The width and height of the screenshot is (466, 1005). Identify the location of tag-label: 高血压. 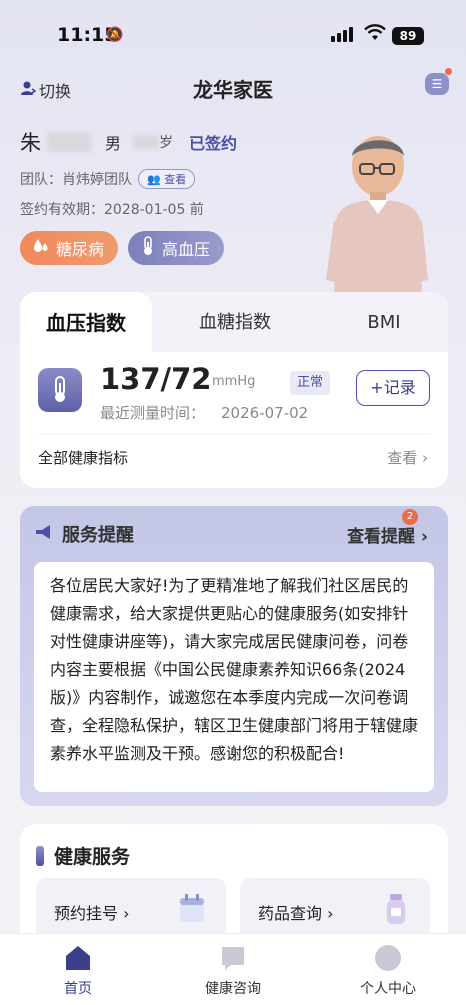
(186, 249).